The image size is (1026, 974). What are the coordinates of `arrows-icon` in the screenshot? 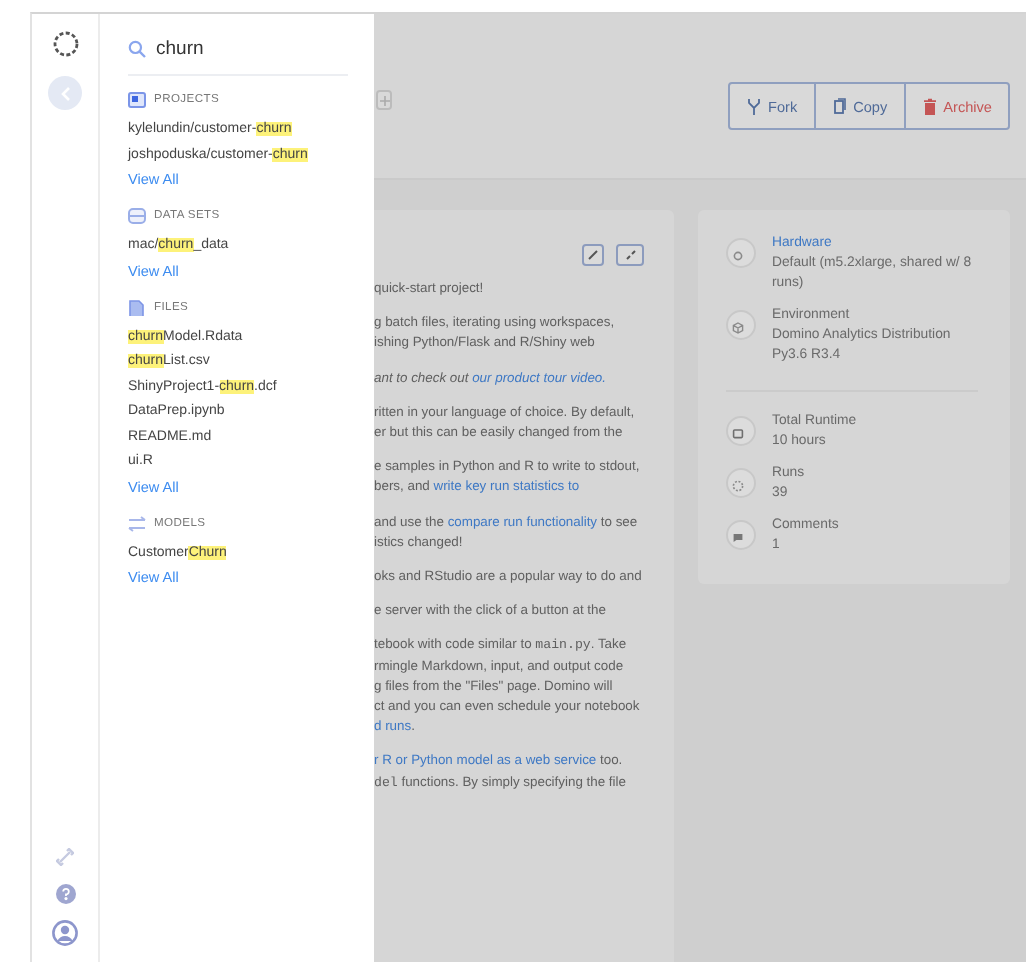 It's located at (137, 523).